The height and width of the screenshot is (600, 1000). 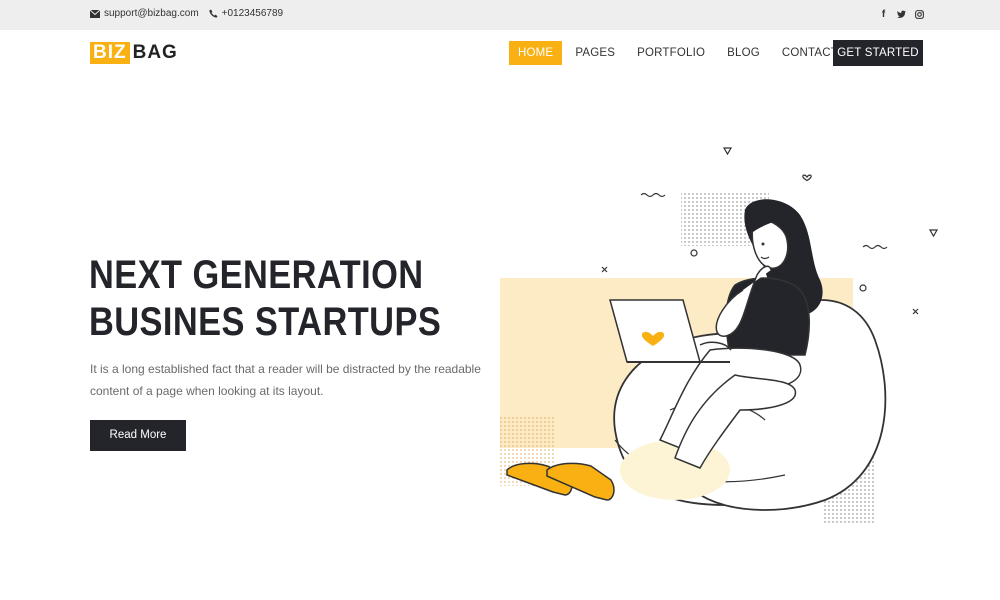 What do you see at coordinates (595, 53) in the screenshot?
I see `nav-item-pages: PAGES` at bounding box center [595, 53].